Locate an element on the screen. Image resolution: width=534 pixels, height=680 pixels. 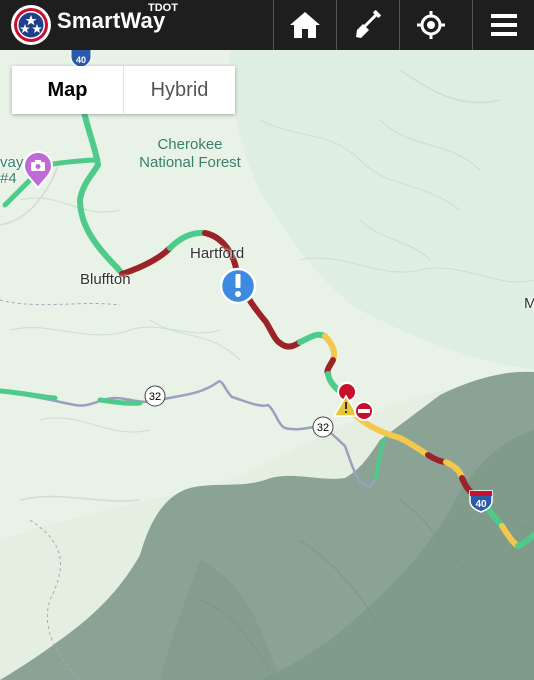
forest-label-line2: National Forest is located at coordinates (190, 162).